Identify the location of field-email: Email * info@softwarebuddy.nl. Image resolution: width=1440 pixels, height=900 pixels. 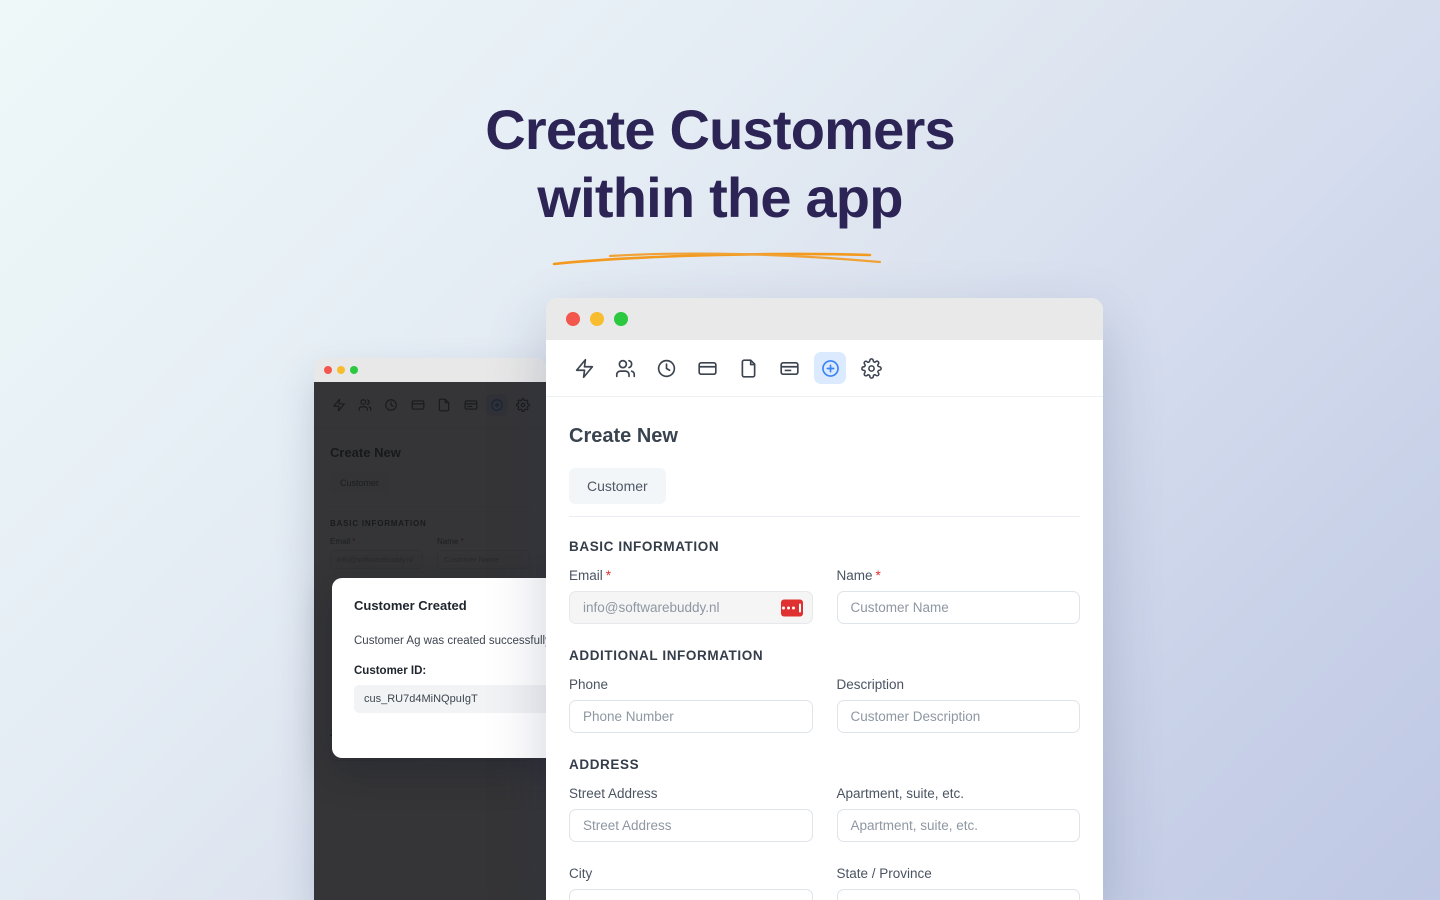
(691, 596).